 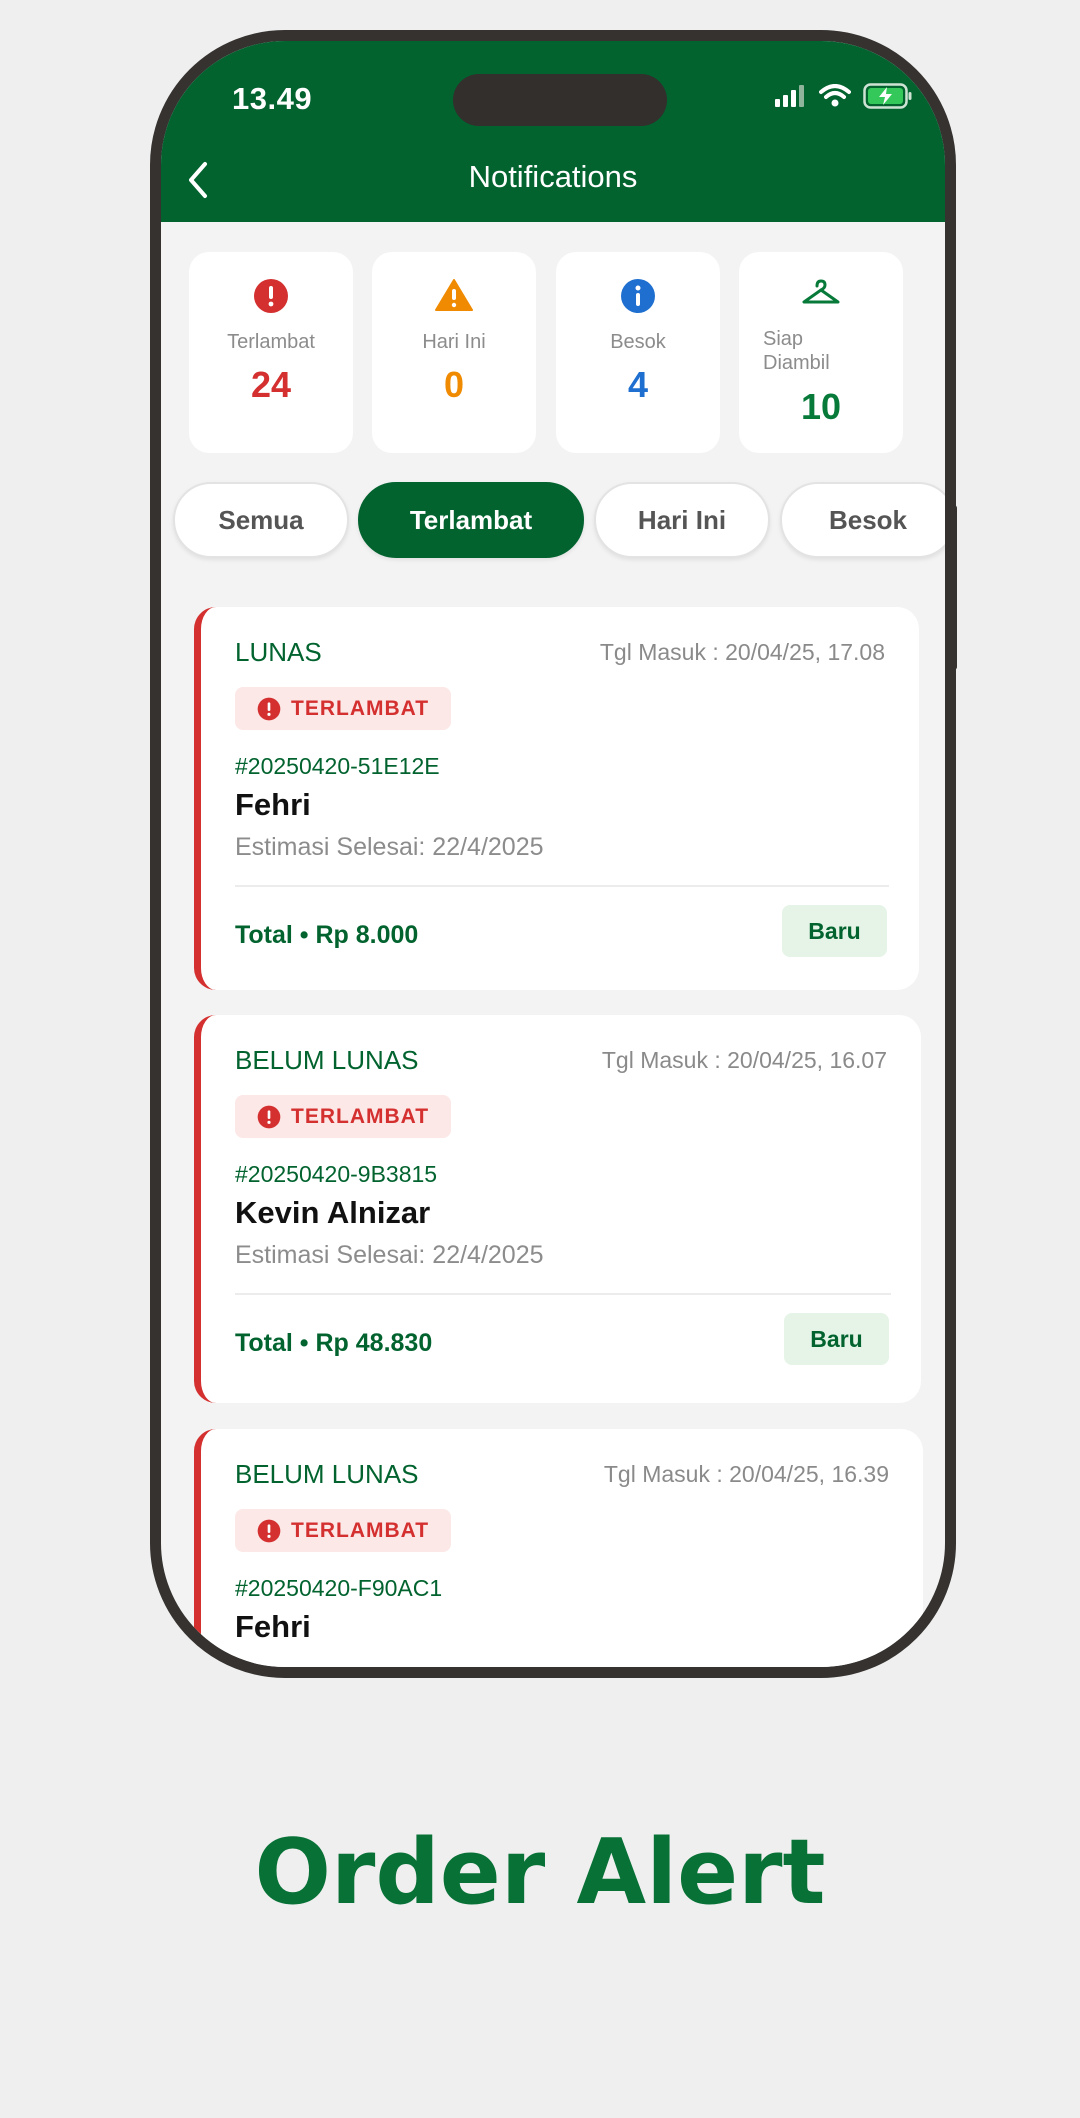 What do you see at coordinates (553, 131) in the screenshot?
I see `app-header: 13.49 Notifications` at bounding box center [553, 131].